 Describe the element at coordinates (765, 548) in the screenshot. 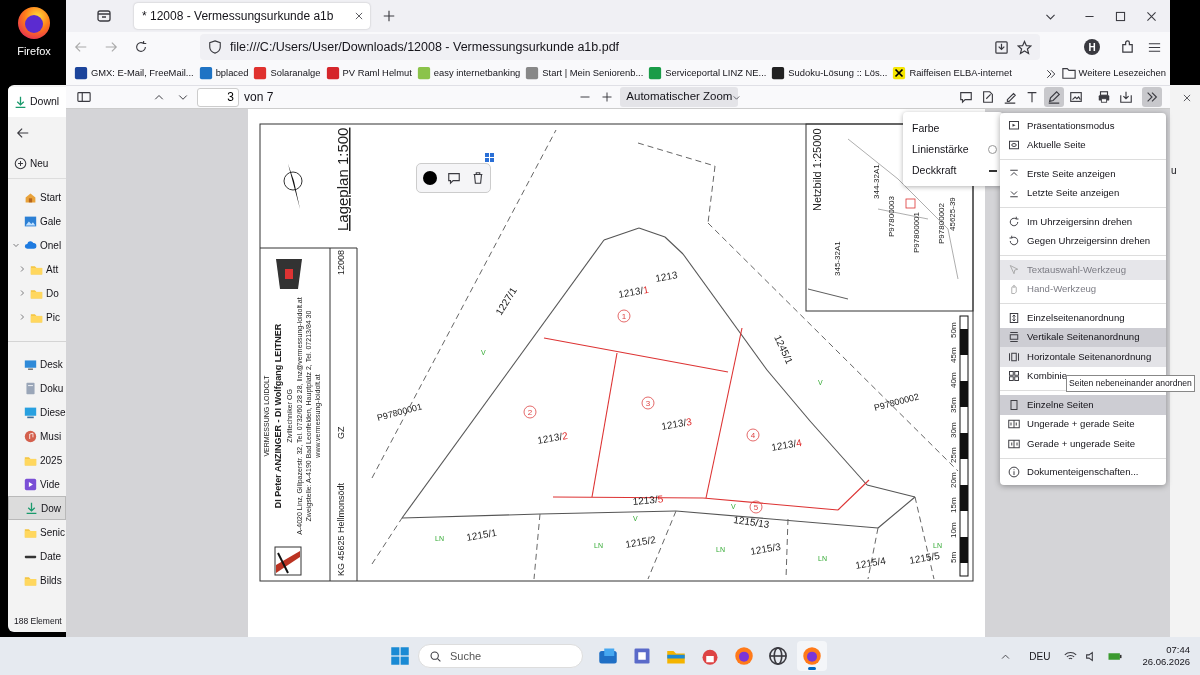

I see `parcel-number: 1215/3` at that location.